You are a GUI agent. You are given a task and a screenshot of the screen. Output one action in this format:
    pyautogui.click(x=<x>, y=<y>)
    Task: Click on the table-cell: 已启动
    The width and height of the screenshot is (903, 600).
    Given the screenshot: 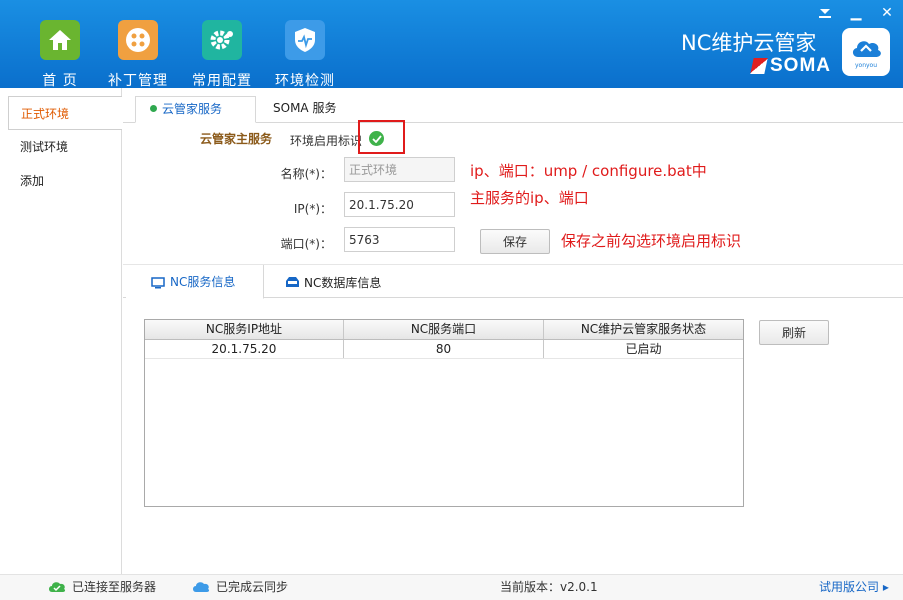 What is the action you would take?
    pyautogui.click(x=643, y=349)
    